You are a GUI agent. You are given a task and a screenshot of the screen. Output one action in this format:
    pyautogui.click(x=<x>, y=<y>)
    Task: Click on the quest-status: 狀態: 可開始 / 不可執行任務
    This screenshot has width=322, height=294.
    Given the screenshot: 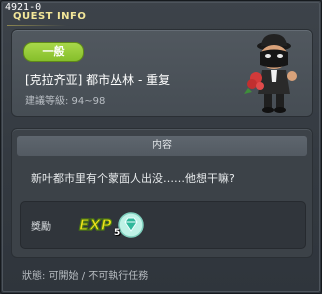 What is the action you would take?
    pyautogui.click(x=85, y=276)
    